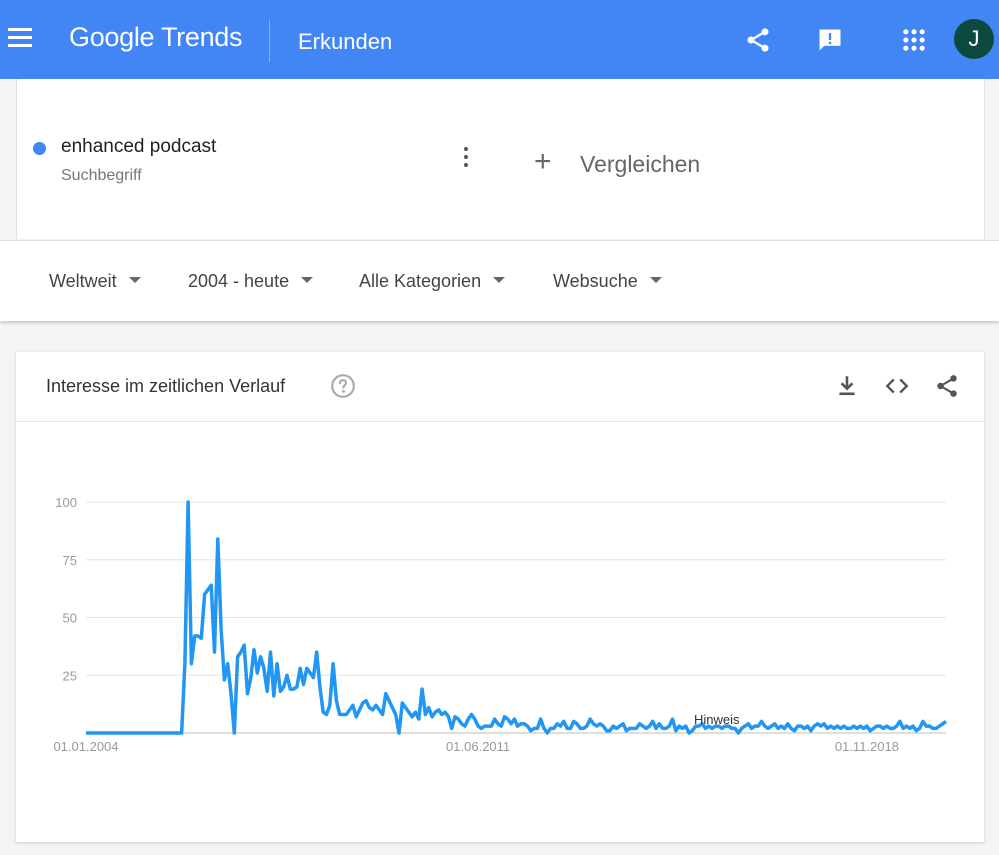 The image size is (999, 855). What do you see at coordinates (70, 618) in the screenshot?
I see `y-tick-label: 50` at bounding box center [70, 618].